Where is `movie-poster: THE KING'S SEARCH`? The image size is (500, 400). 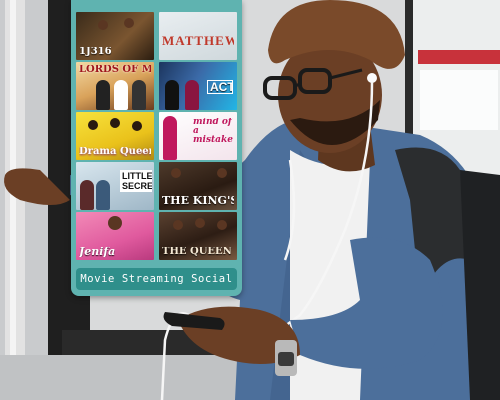 movie-poster: THE KING'S SEARCH is located at coordinates (198, 186).